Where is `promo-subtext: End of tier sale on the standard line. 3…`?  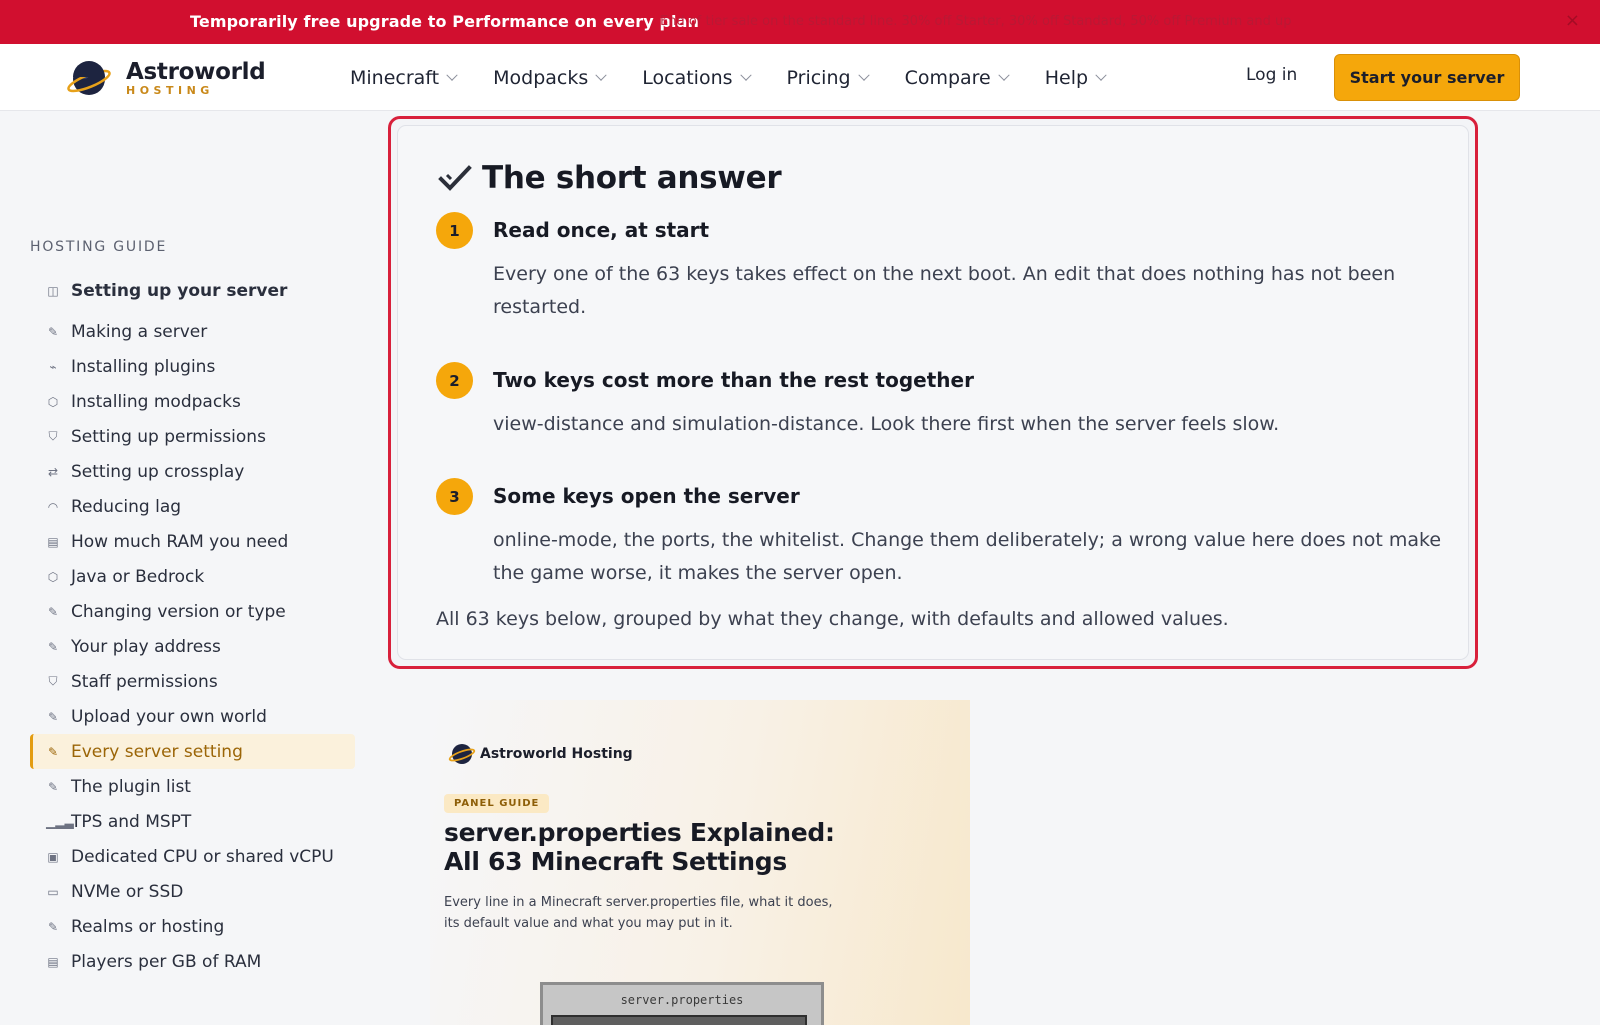
promo-subtext: End of tier sale on the standard line. 3… is located at coordinates (976, 21).